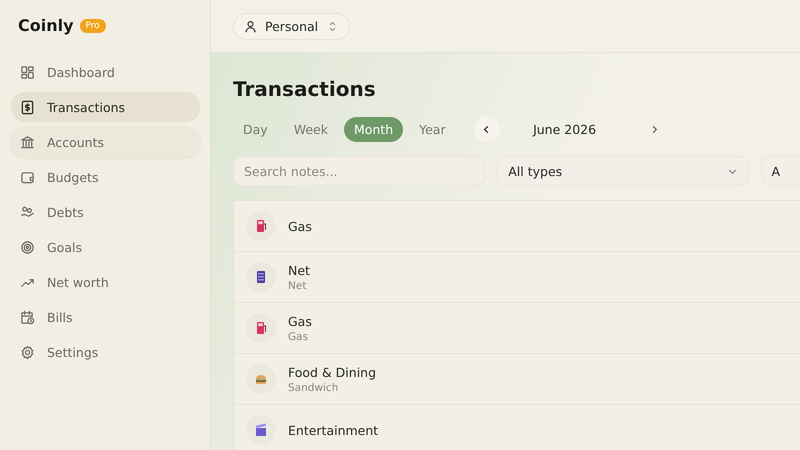 Image resolution: width=800 pixels, height=450 pixels. What do you see at coordinates (314, 388) in the screenshot?
I see `transaction-subtitle: Sandwich` at bounding box center [314, 388].